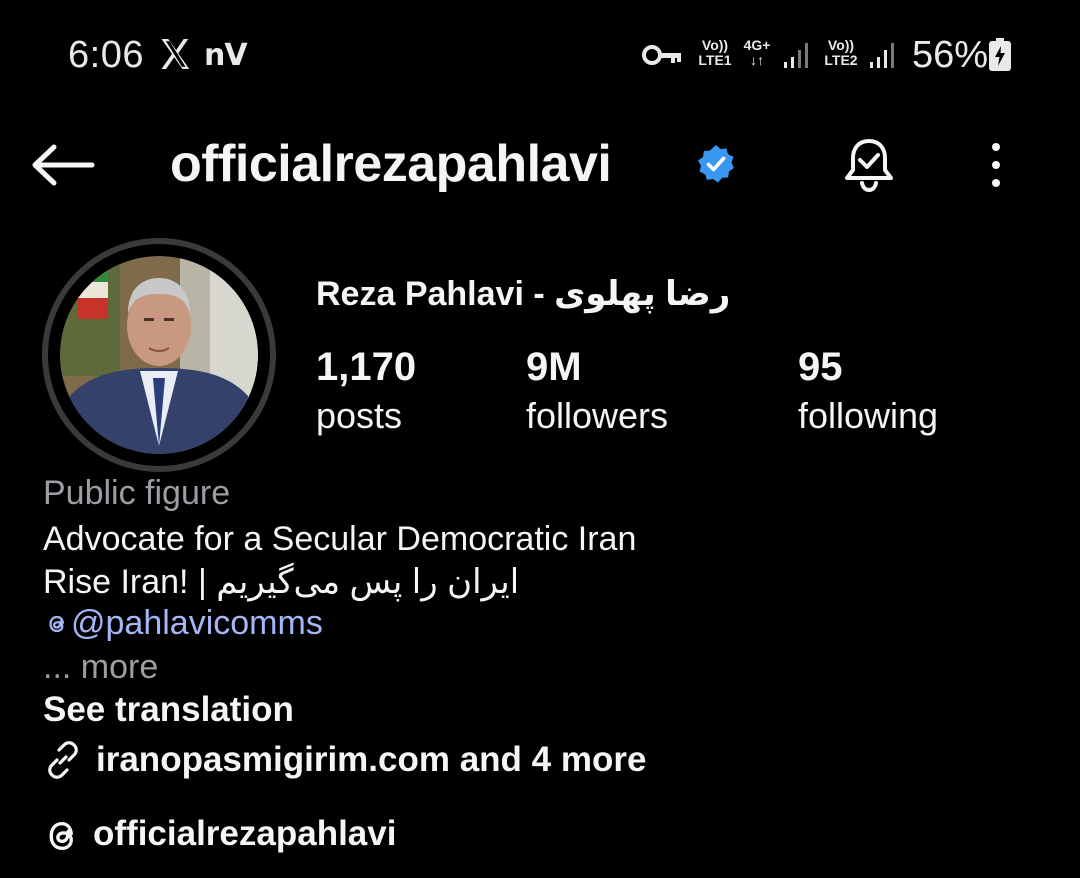 The height and width of the screenshot is (878, 1080). What do you see at coordinates (716, 164) in the screenshot?
I see `verified-badge-icon` at bounding box center [716, 164].